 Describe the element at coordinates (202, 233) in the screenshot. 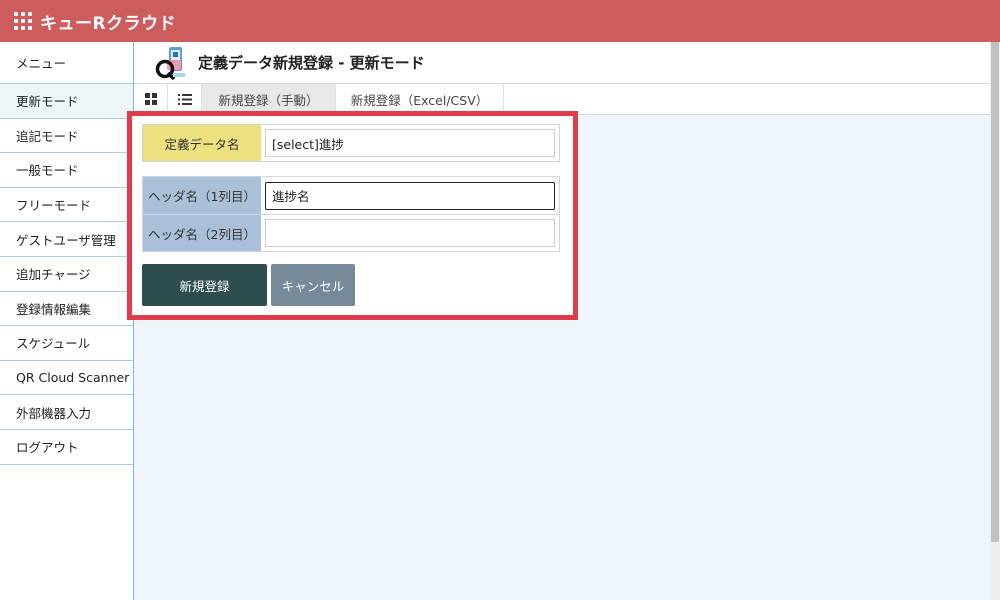

I see `header2-label: ヘッダ名（2列目）` at that location.